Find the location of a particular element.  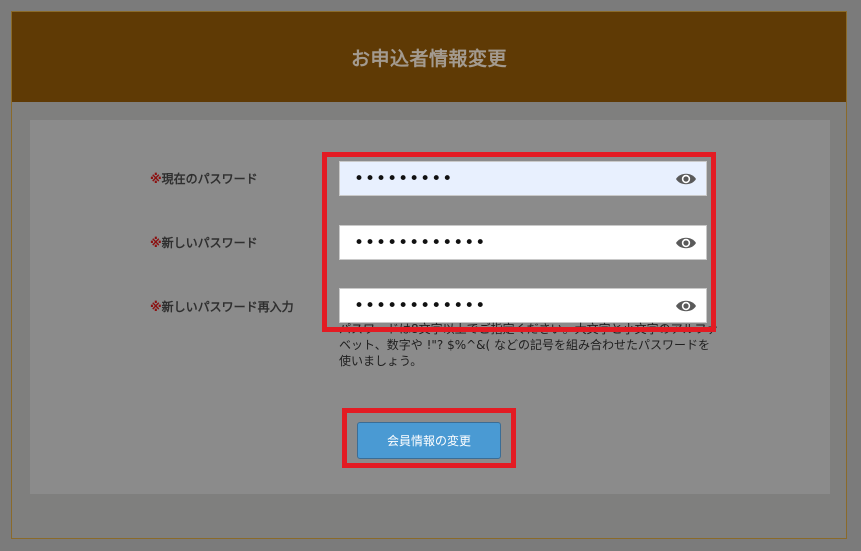

update-member-info-button: 会員情報の変更 is located at coordinates (429, 440).